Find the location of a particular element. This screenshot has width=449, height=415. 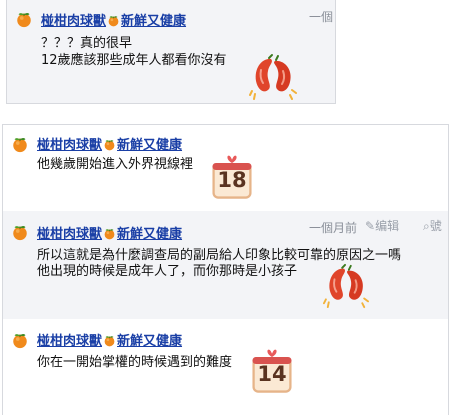

more-button: ⌕號 is located at coordinates (432, 225).